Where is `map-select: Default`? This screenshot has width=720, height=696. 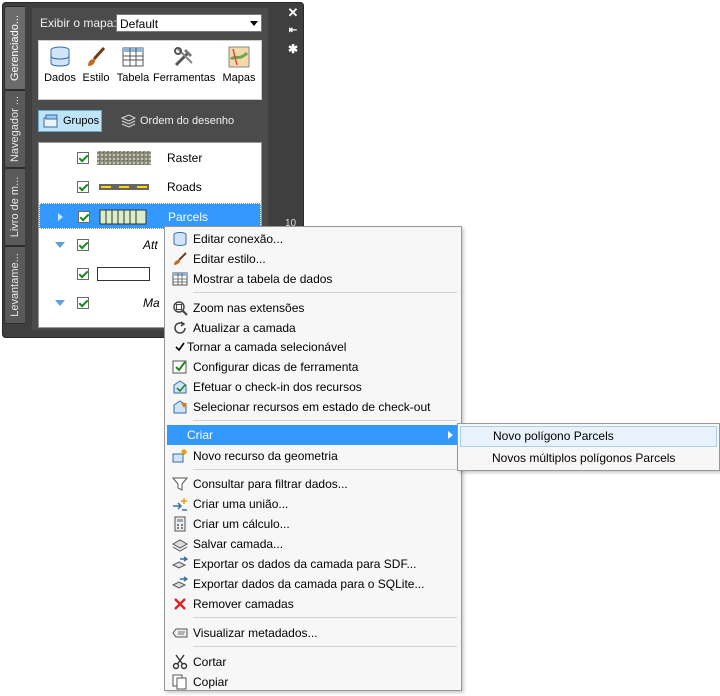
map-select: Default is located at coordinates (189, 23).